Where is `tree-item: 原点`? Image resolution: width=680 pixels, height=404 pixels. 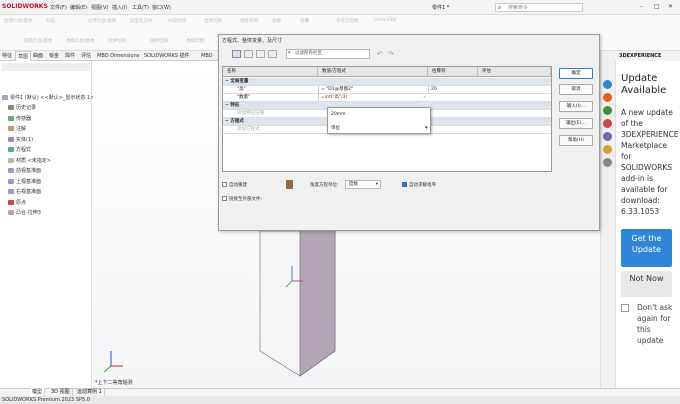
tree-item: 原点 is located at coordinates (17, 202).